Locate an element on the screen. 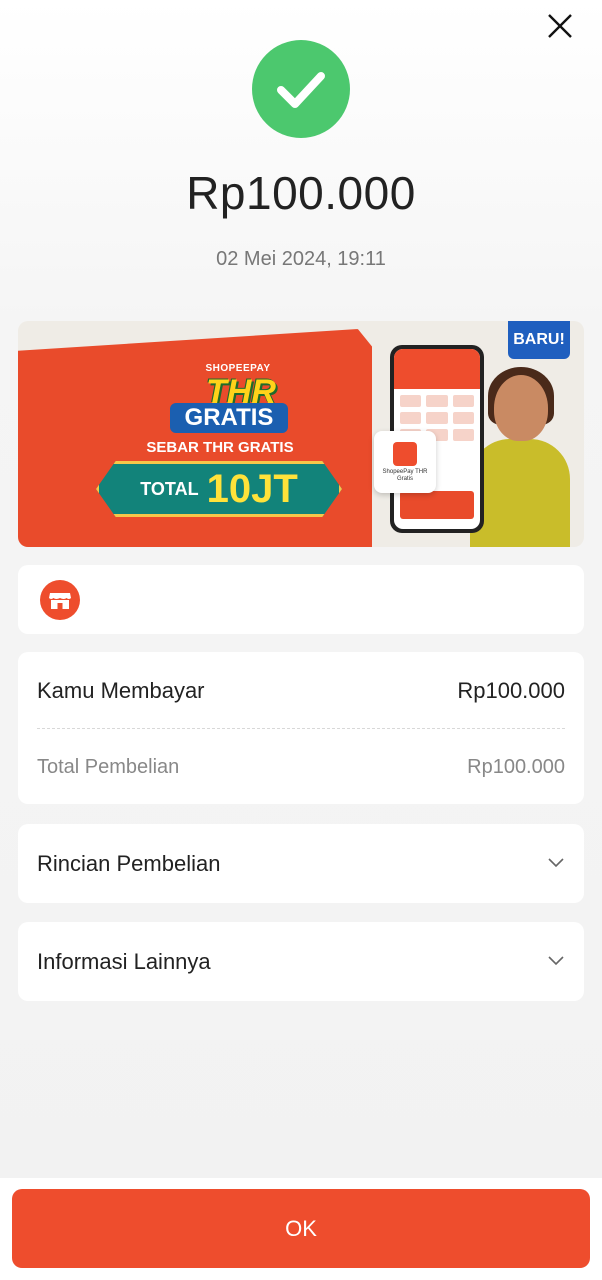 The image size is (602, 1280). divider is located at coordinates (301, 728).